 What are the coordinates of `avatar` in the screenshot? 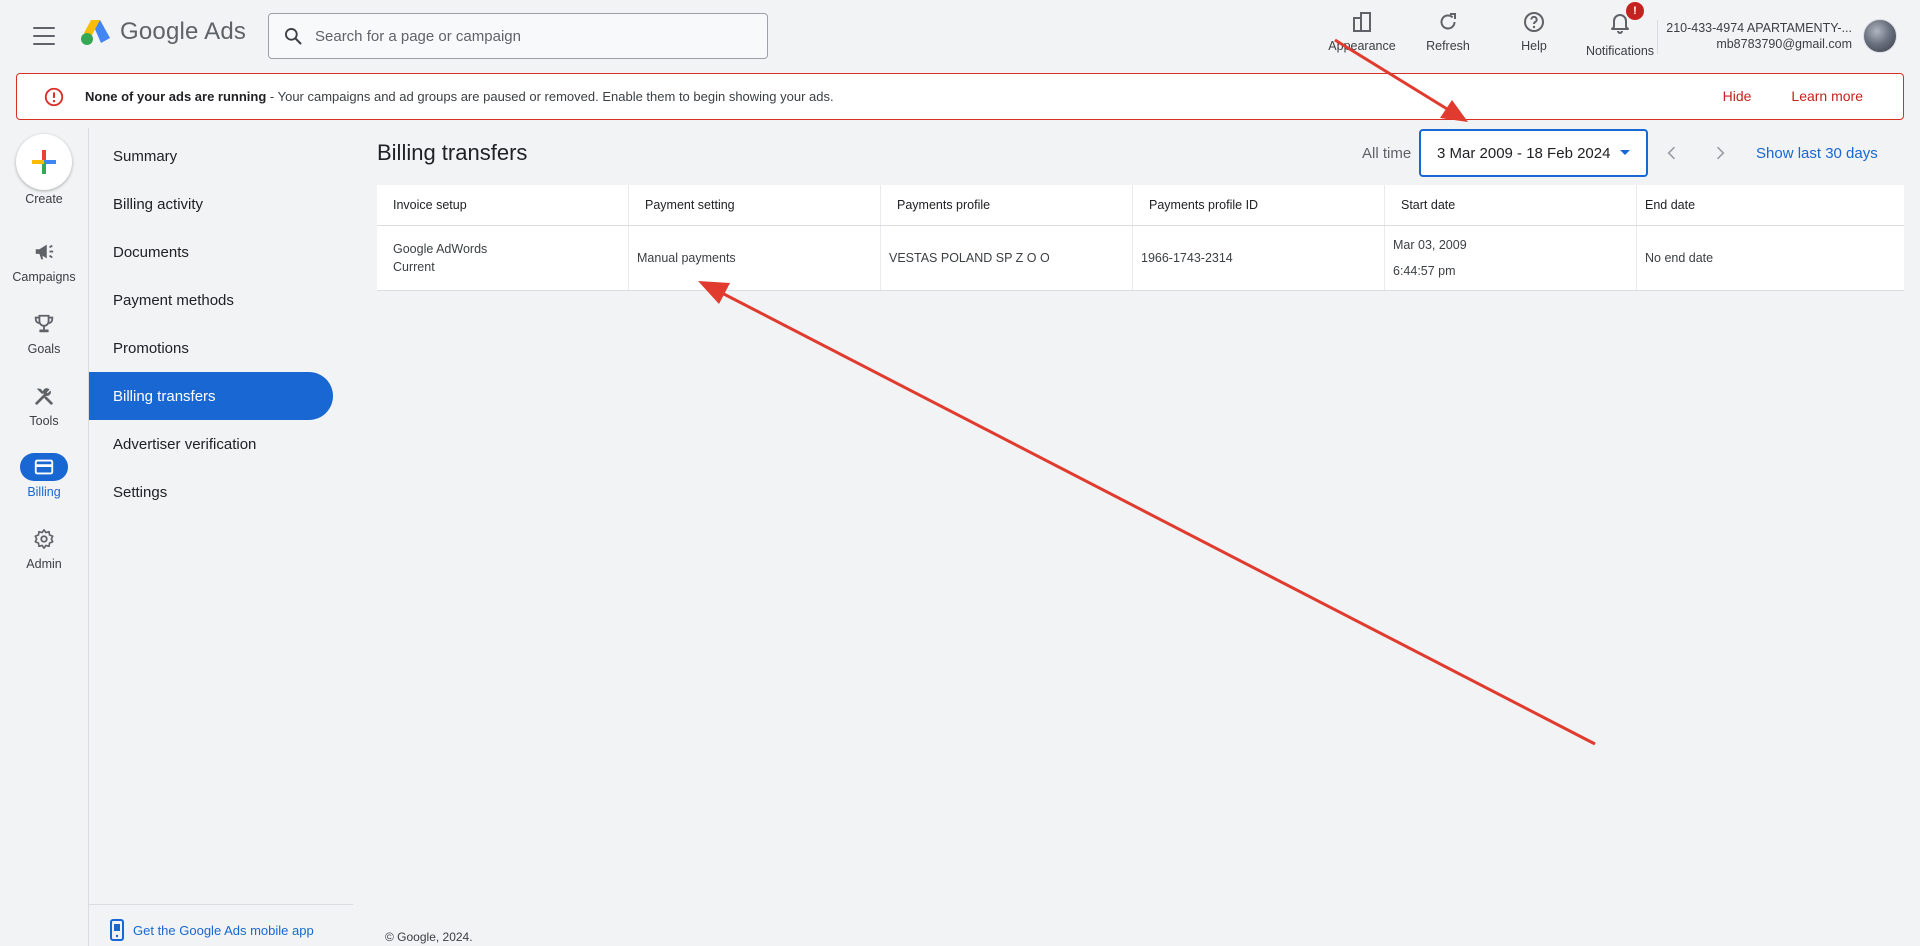 It's located at (1880, 36).